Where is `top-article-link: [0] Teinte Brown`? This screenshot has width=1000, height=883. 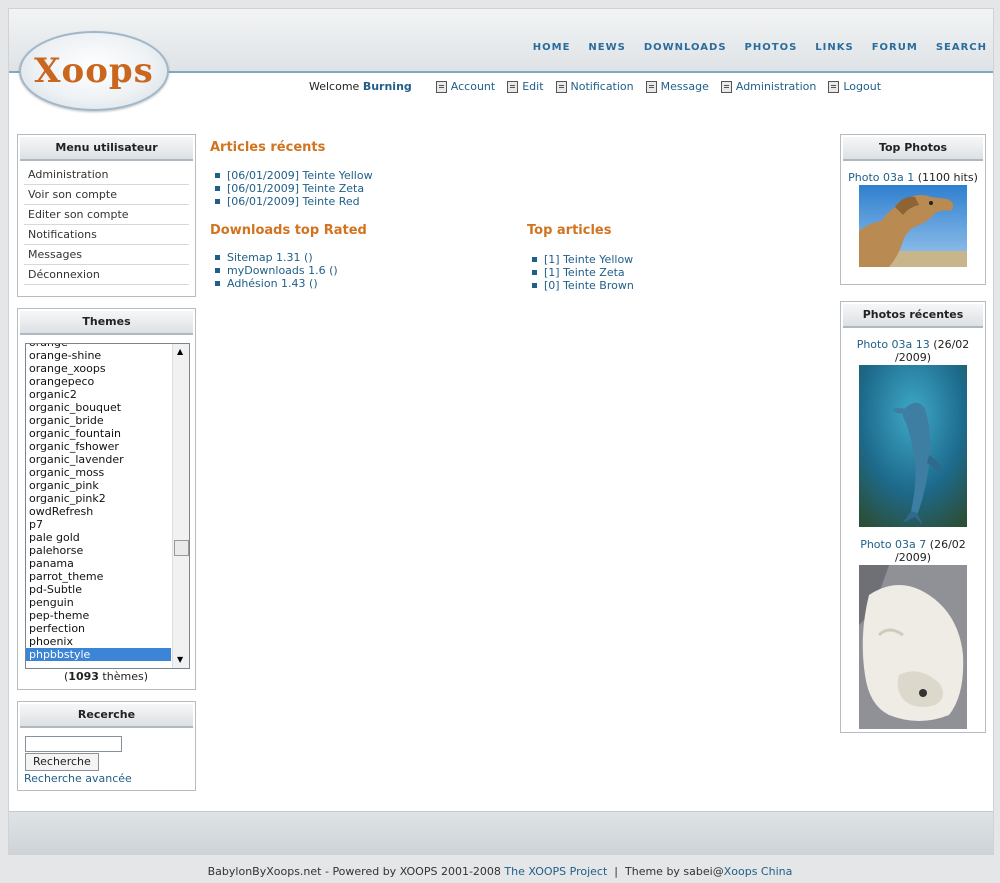
top-article-link: [0] Teinte Brown is located at coordinates (589, 285).